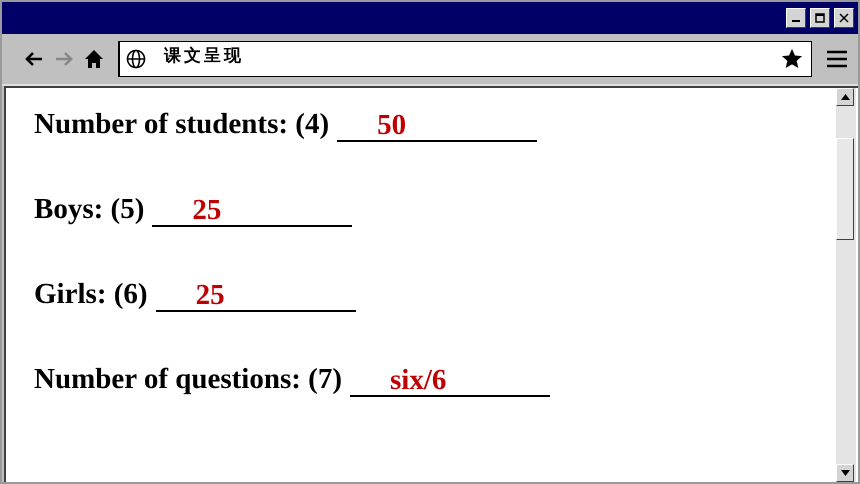 This screenshot has width=860, height=484. What do you see at coordinates (465, 59) in the screenshot?
I see `address-bar: 课文呈现` at bounding box center [465, 59].